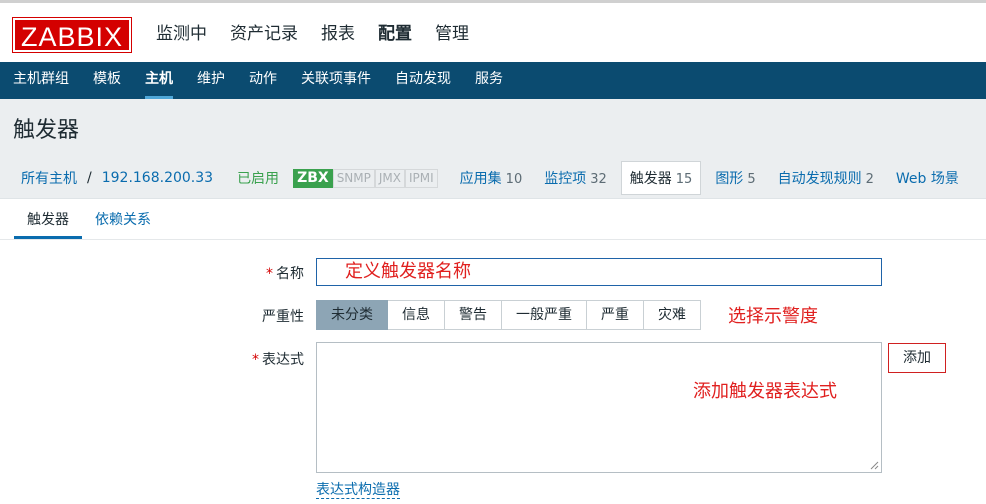 The height and width of the screenshot is (504, 986). I want to click on nav-items: 监控项 32, so click(575, 178).